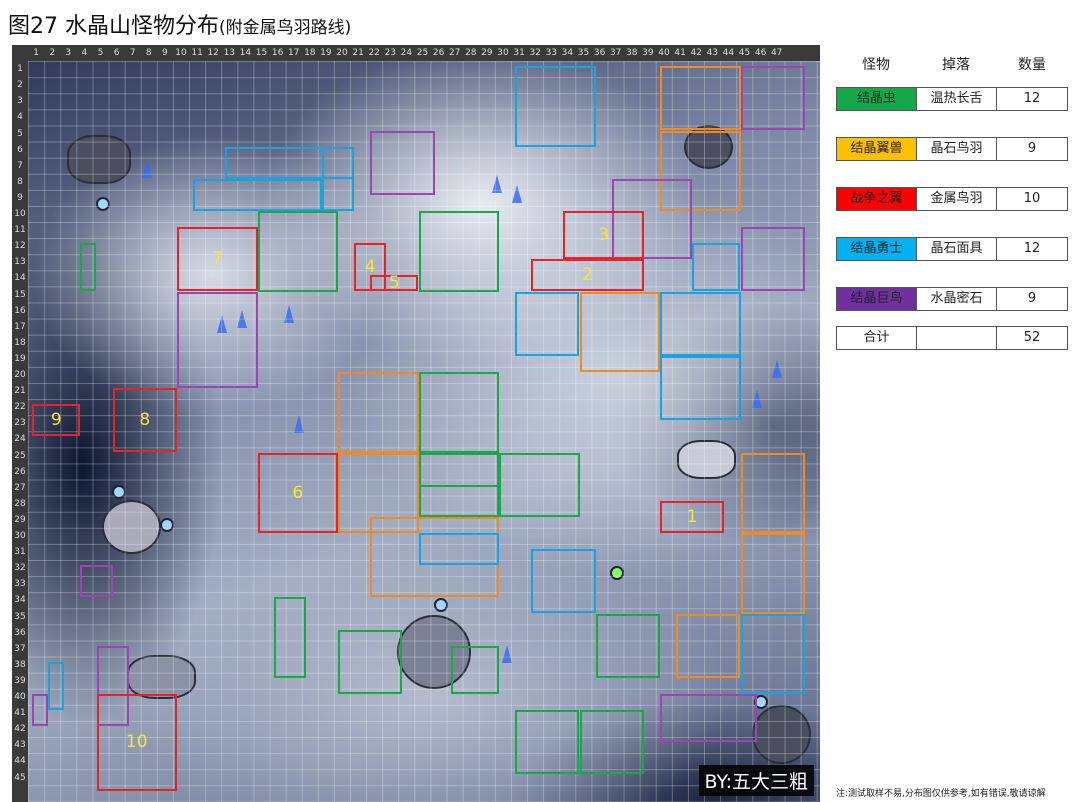  I want to click on legend-drop: 金属鸟羽, so click(956, 199).